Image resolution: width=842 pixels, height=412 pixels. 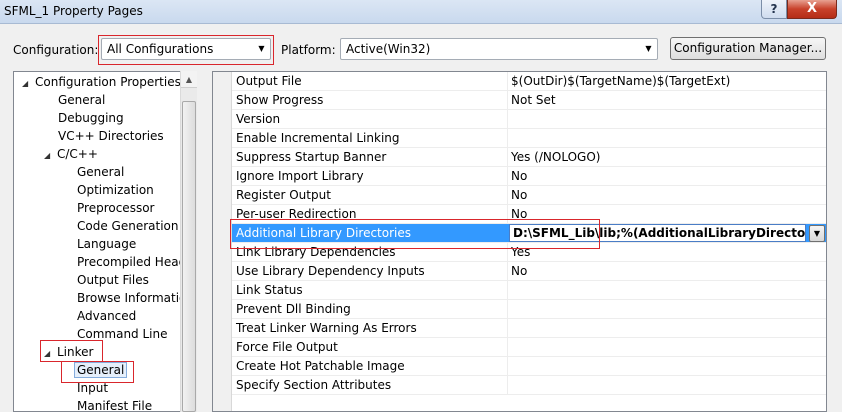 I want to click on property-row: Treat Linker Warning As Errors, so click(x=529, y=328).